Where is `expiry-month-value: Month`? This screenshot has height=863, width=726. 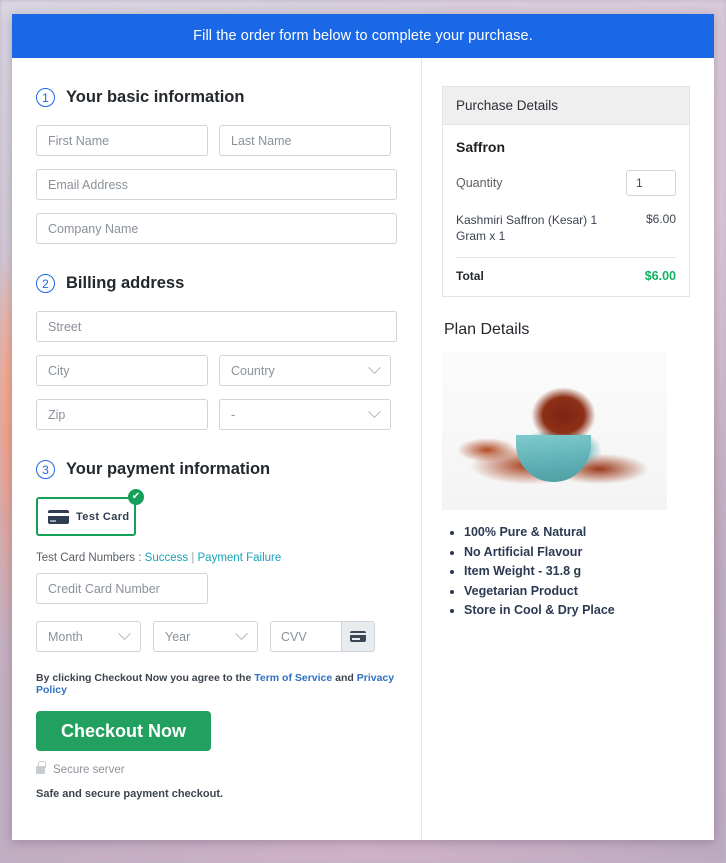
expiry-month-value: Month is located at coordinates (65, 636).